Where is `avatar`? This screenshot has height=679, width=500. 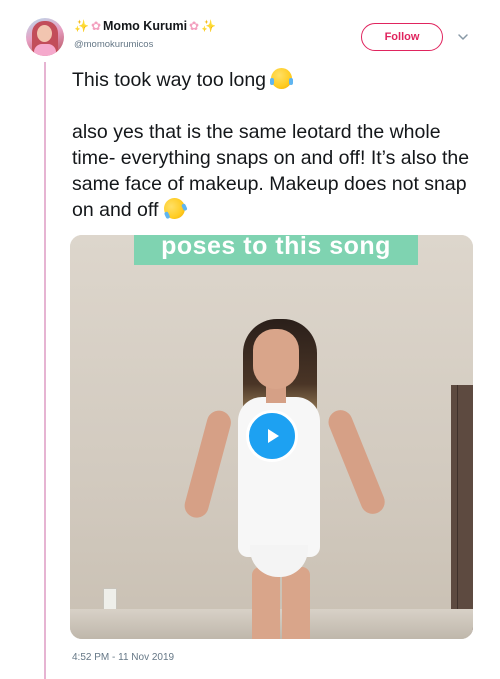
avatar is located at coordinates (45, 37).